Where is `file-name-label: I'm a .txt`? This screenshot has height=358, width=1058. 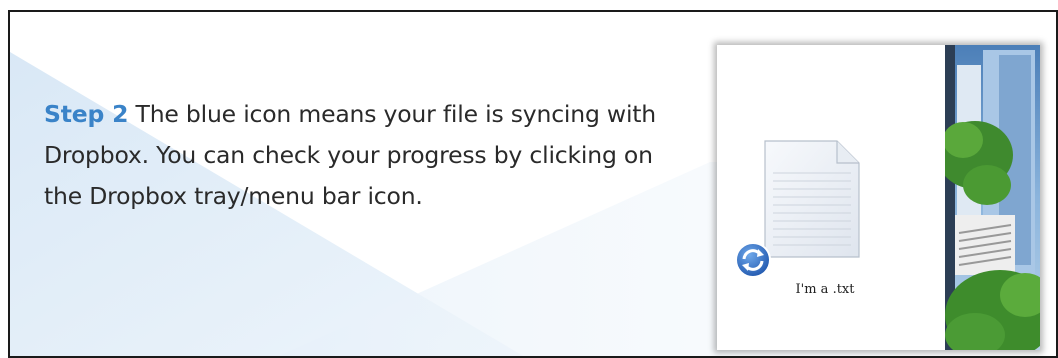
file-name-label: I'm a .txt is located at coordinates (825, 289).